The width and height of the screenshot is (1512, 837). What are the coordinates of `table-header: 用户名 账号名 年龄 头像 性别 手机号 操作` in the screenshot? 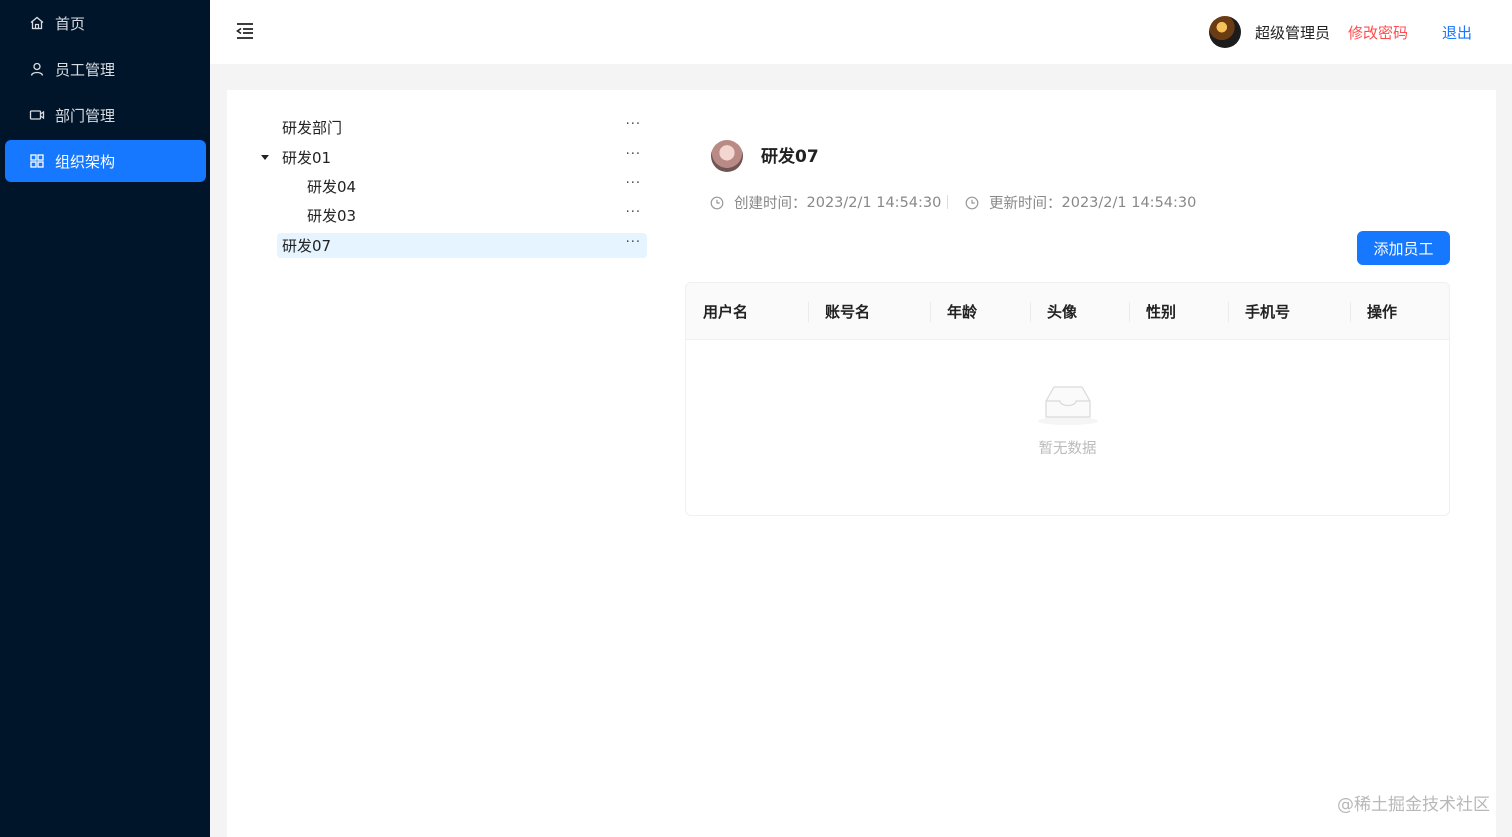 It's located at (1067, 311).